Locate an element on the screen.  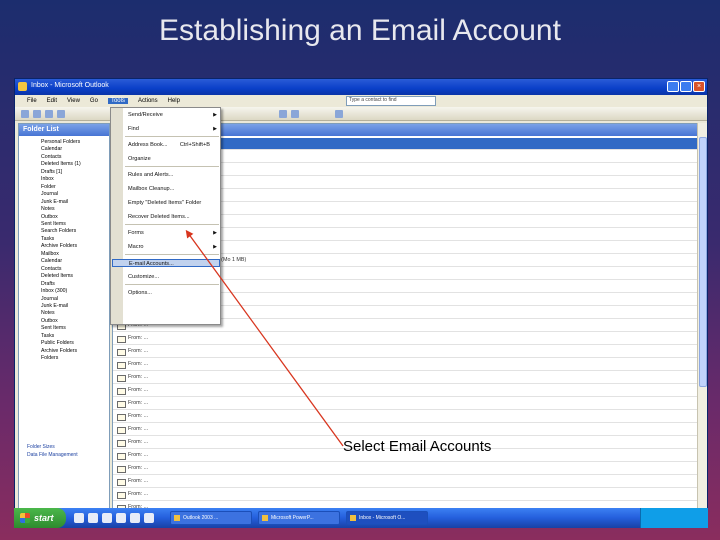
folder-item: Drafts is located at coordinates (75, 284).